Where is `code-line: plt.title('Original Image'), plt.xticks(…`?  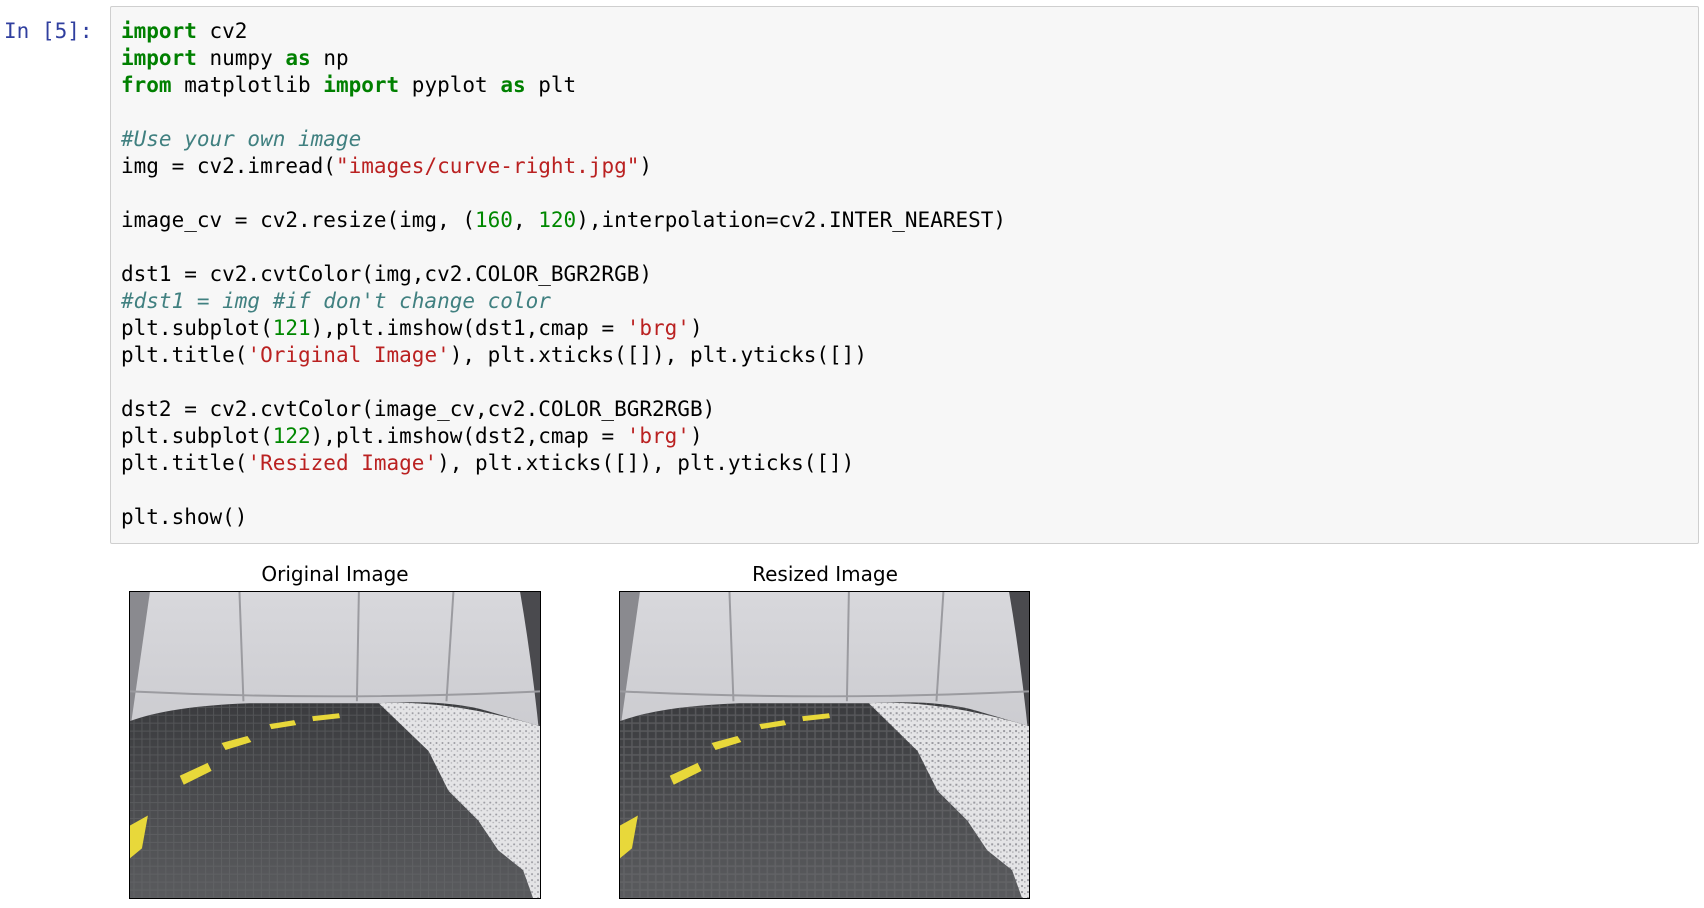
code-line: plt.title('Original Image'), plt.xticks(… is located at coordinates (563, 355).